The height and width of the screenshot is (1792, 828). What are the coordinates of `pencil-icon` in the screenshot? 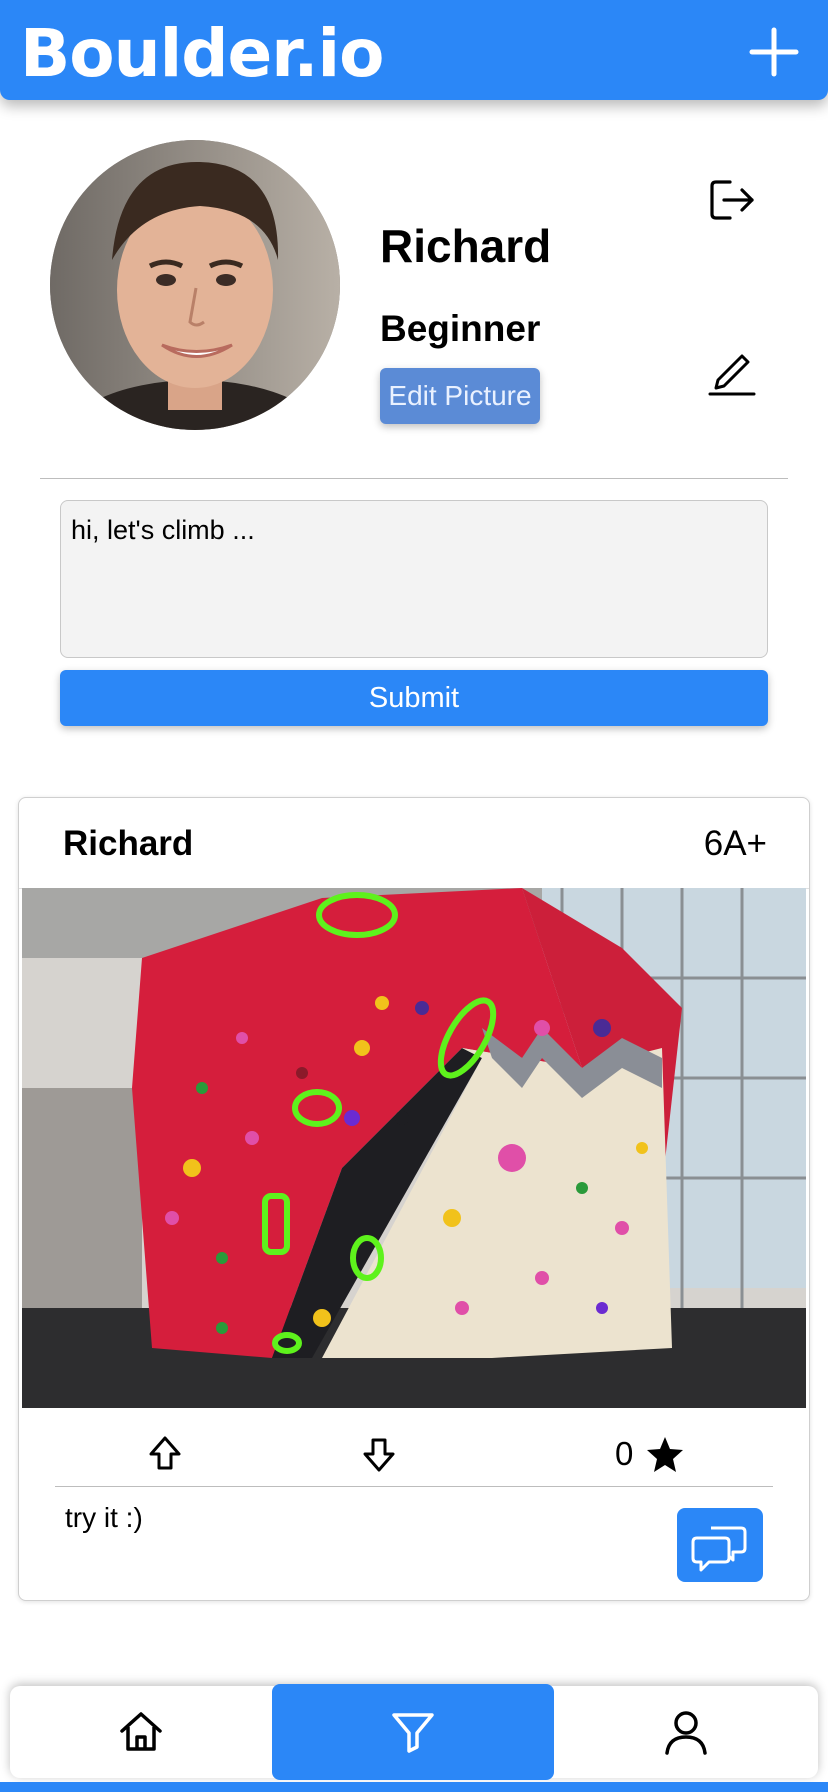 It's located at (732, 370).